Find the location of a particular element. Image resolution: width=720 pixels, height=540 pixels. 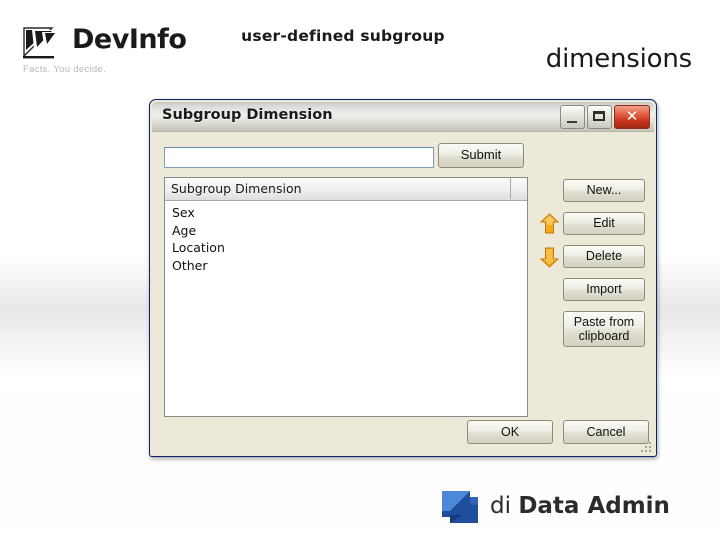

paste-from-clipboard-button: Paste from clipboard is located at coordinates (604, 329).